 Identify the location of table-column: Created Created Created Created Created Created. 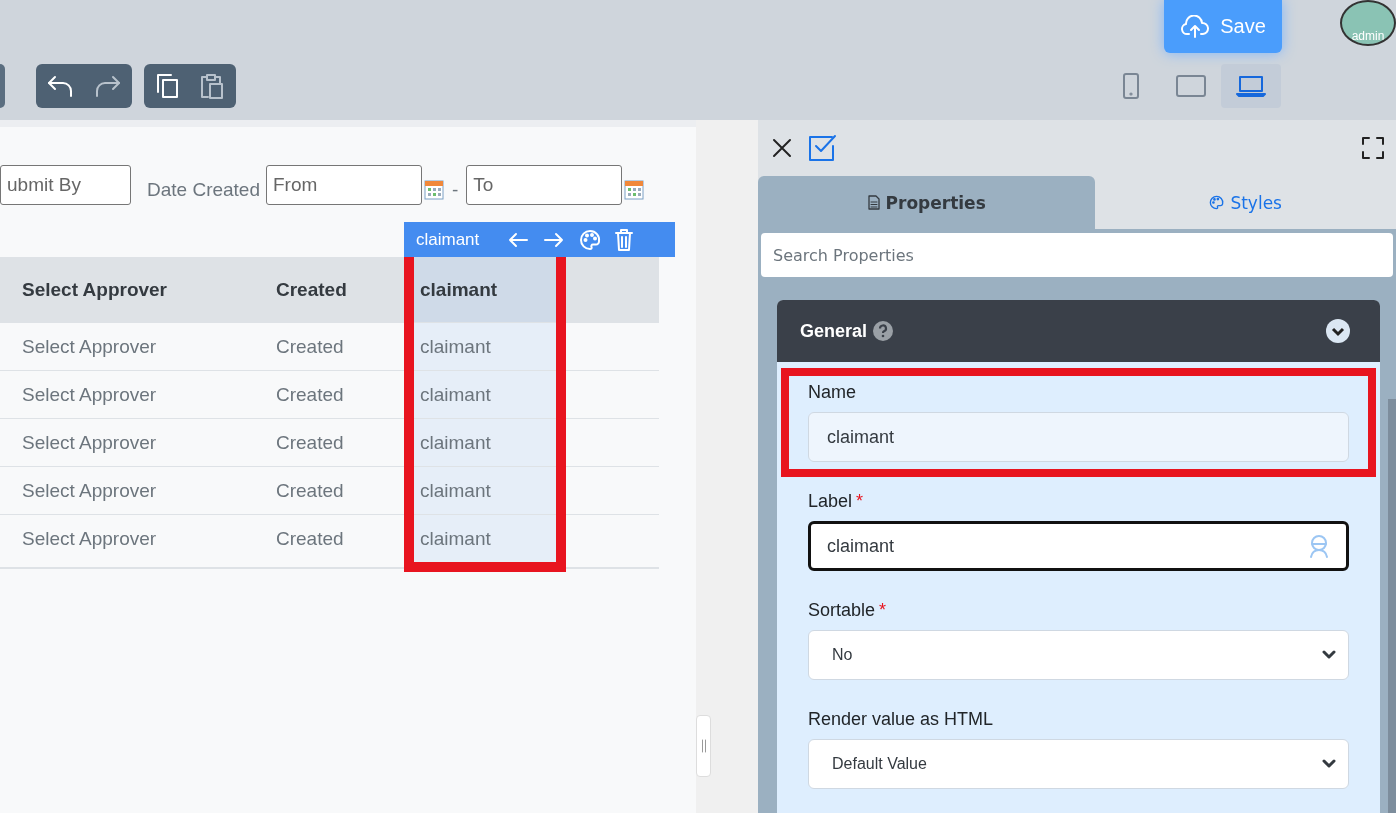
(340, 412).